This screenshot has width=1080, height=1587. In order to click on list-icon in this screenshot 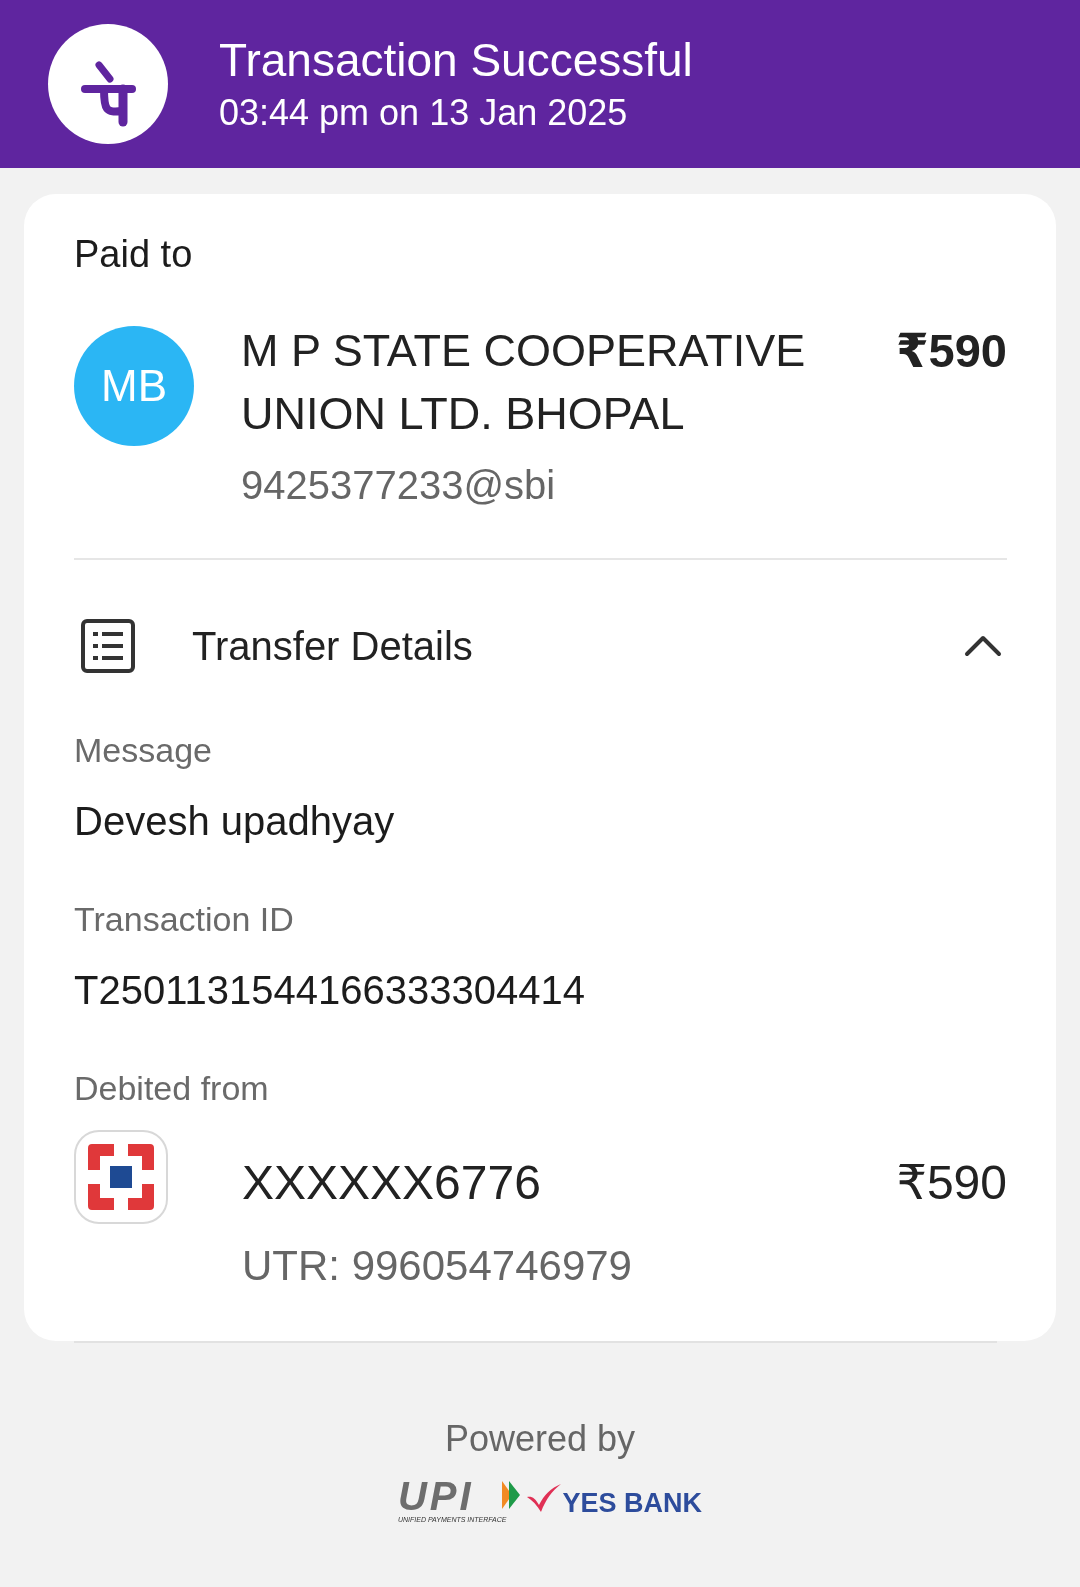, I will do `click(108, 646)`.